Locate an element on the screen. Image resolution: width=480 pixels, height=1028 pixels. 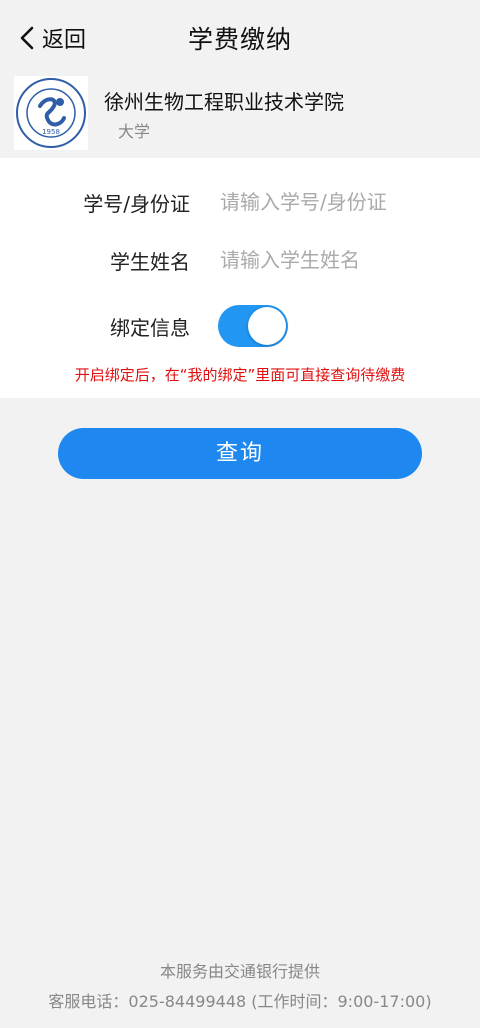
bind-info-row: 绑定信息 is located at coordinates (240, 326).